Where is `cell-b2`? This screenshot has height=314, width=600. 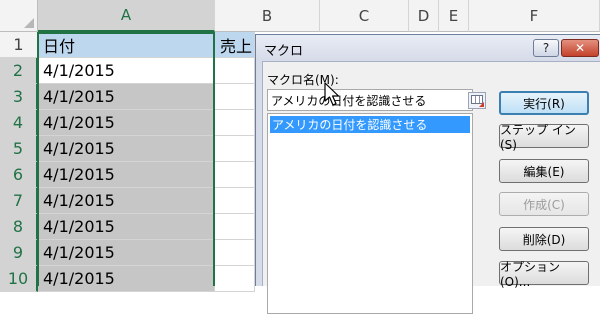 cell-b2 is located at coordinates (235, 71).